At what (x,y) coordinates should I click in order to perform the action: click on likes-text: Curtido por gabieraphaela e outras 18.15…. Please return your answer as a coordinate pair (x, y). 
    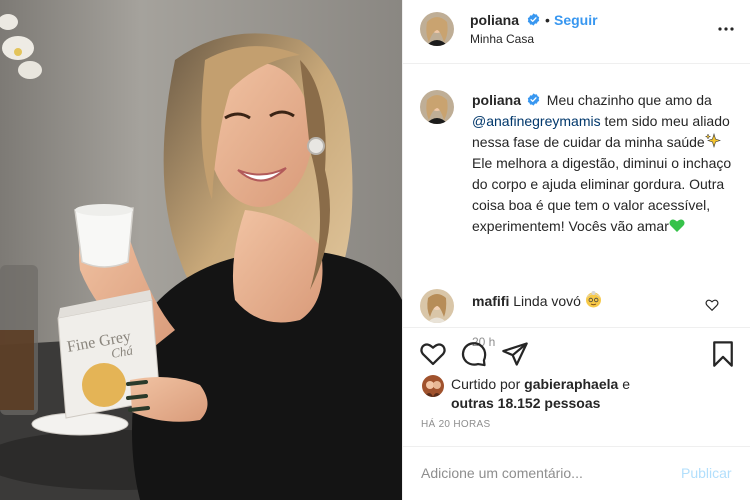
    Looking at the image, I should click on (596, 394).